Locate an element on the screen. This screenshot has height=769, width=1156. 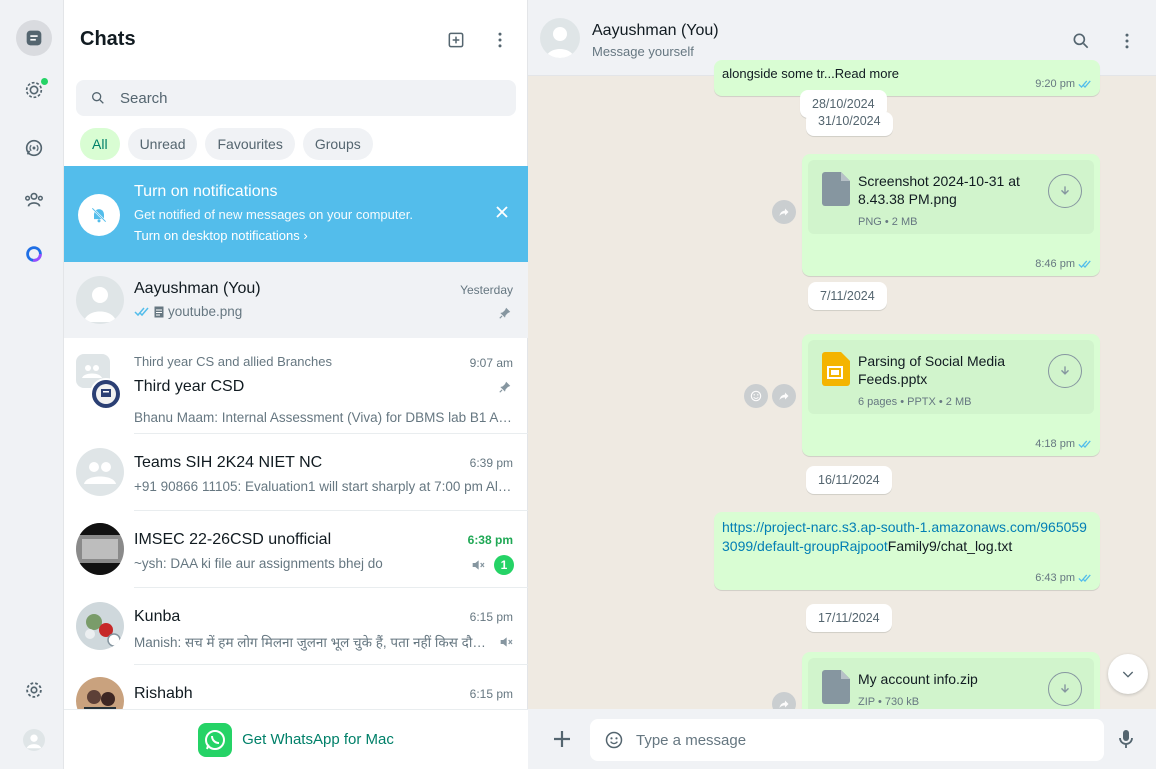
chat-preview: youtube.png is located at coordinates (324, 311).